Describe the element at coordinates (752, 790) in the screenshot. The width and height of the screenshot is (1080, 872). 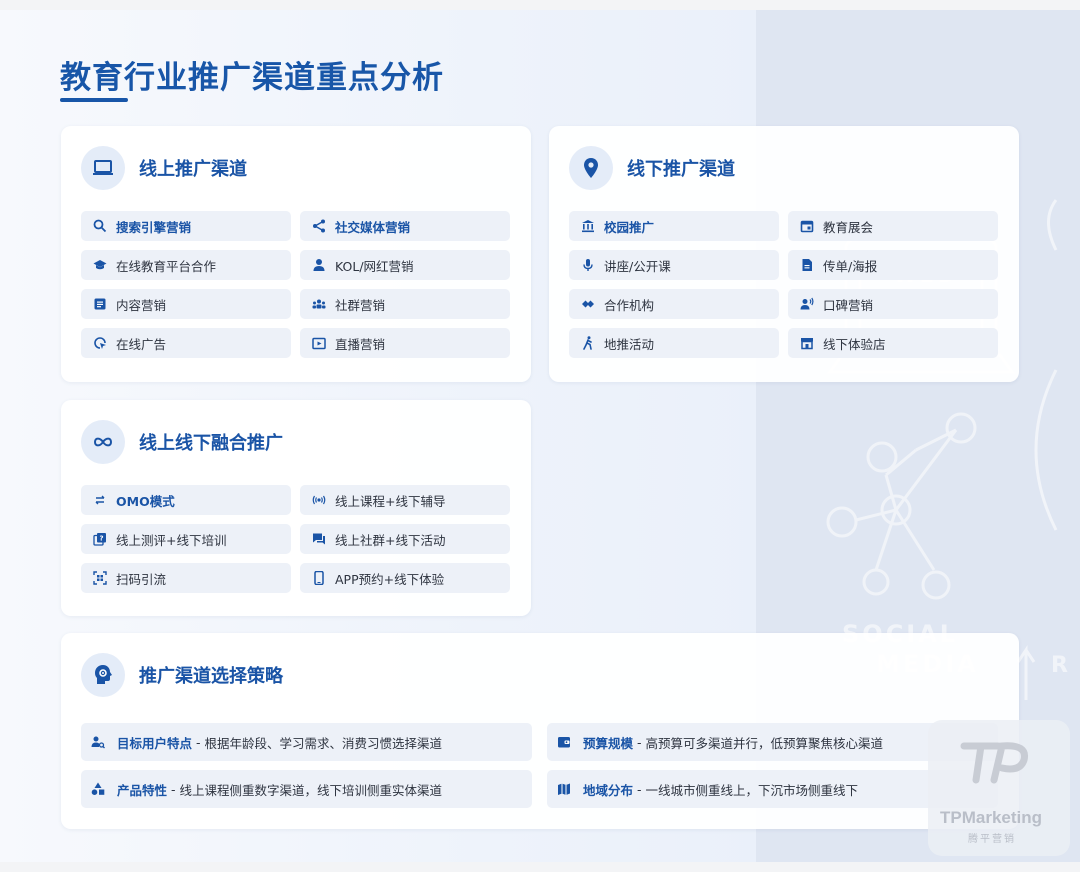
I see `strategy-desc: 一线城市侧重线上，下沉市场侧重线下` at that location.